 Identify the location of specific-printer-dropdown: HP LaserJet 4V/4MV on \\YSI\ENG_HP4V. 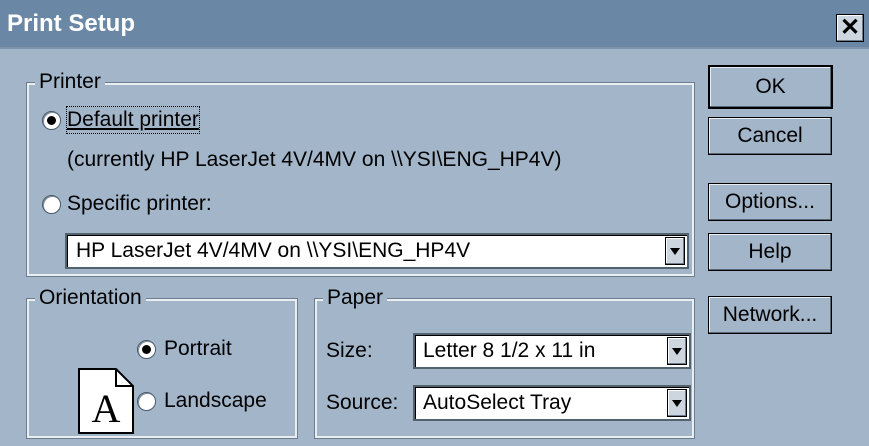
(377, 251).